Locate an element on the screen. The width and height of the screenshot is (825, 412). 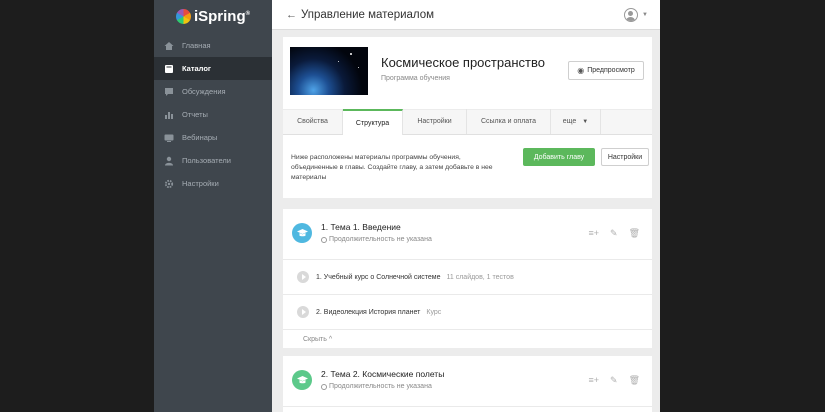
home-icon is located at coordinates (169, 46).